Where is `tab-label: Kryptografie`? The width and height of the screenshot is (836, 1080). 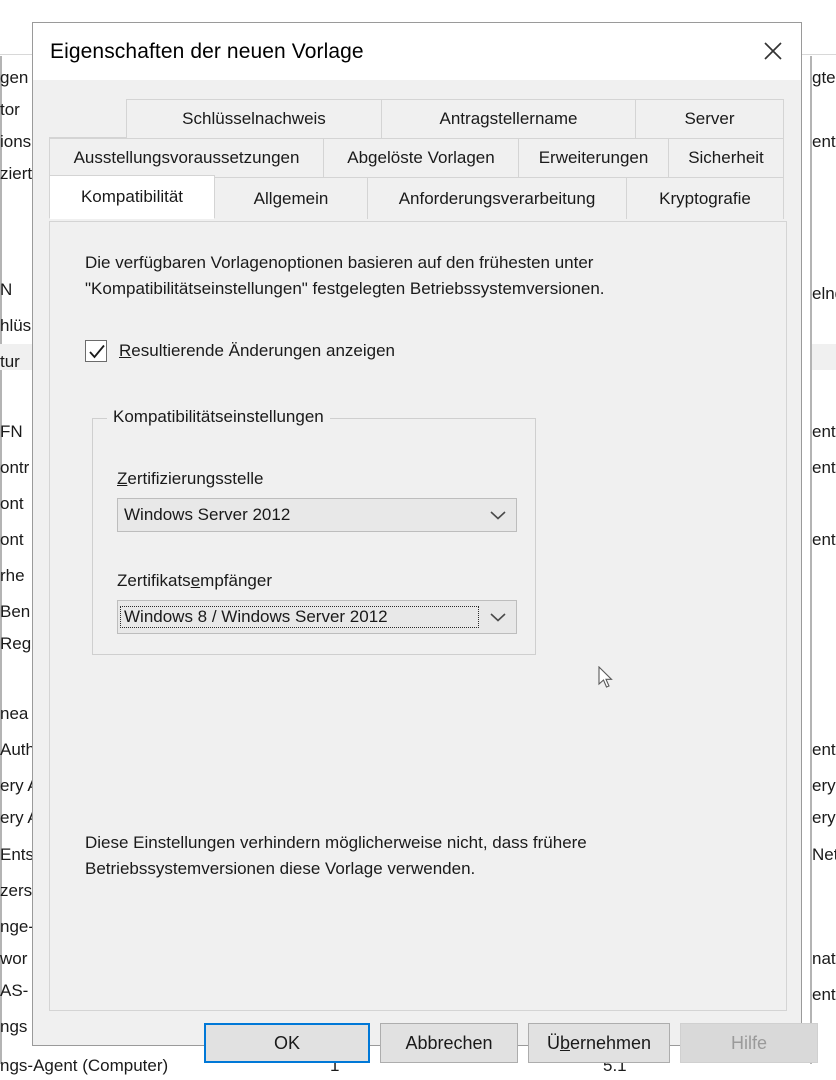 tab-label: Kryptografie is located at coordinates (705, 198).